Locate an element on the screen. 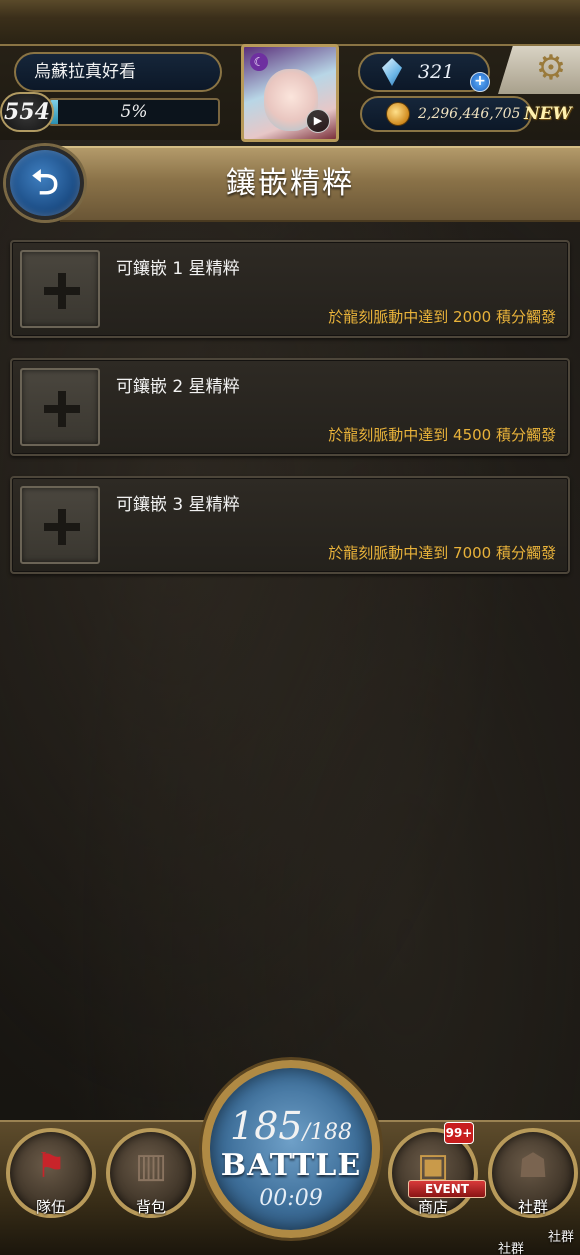  exp-percent: 5% is located at coordinates (134, 112).